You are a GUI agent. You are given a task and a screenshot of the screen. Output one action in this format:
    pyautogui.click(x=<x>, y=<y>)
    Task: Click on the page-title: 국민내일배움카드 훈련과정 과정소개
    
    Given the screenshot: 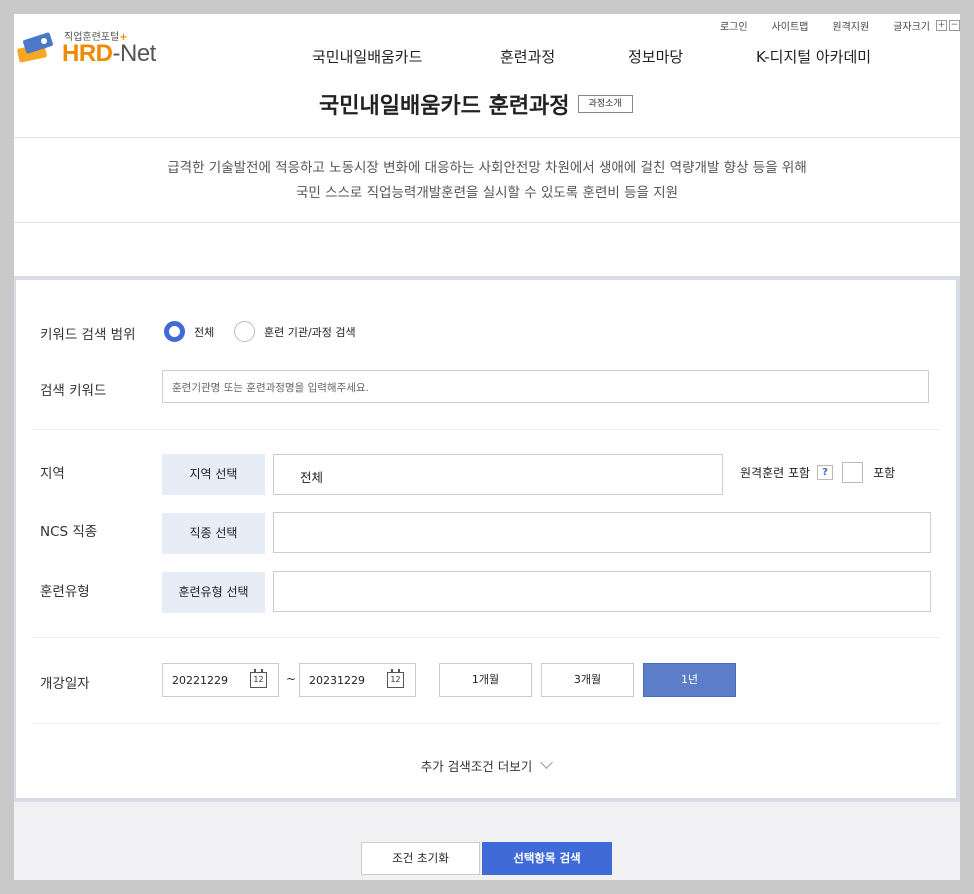 What is the action you would take?
    pyautogui.click(x=476, y=104)
    